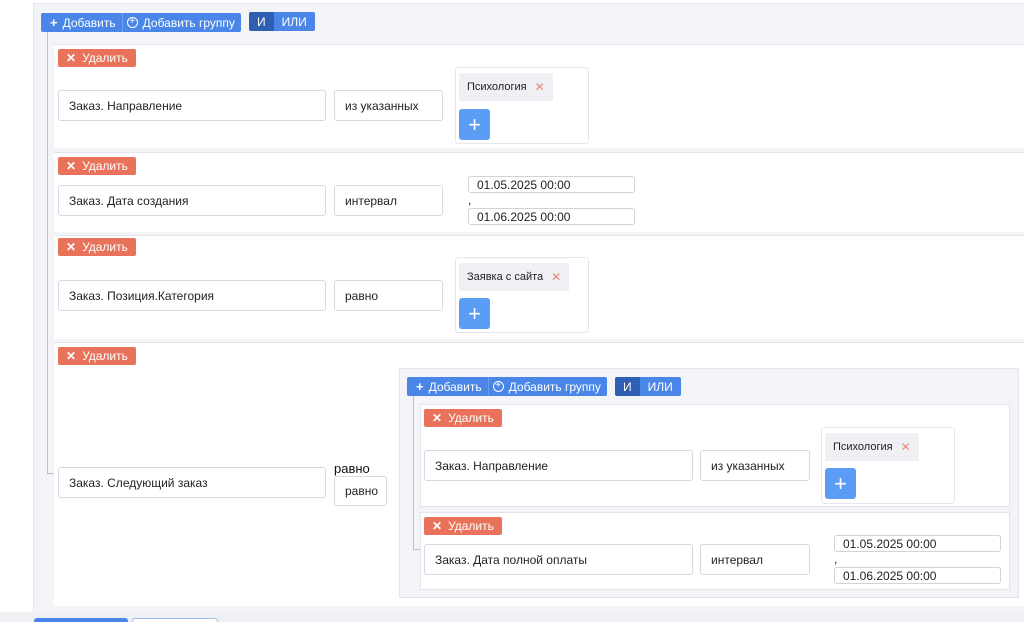 The image size is (1024, 622). What do you see at coordinates (188, 22) in the screenshot?
I see `add-group-label: Добавить группу` at bounding box center [188, 22].